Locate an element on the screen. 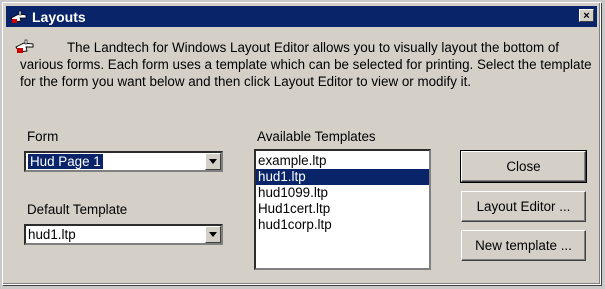 Image resolution: width=605 pixels, height=289 pixels. form-label: Form is located at coordinates (43, 136).